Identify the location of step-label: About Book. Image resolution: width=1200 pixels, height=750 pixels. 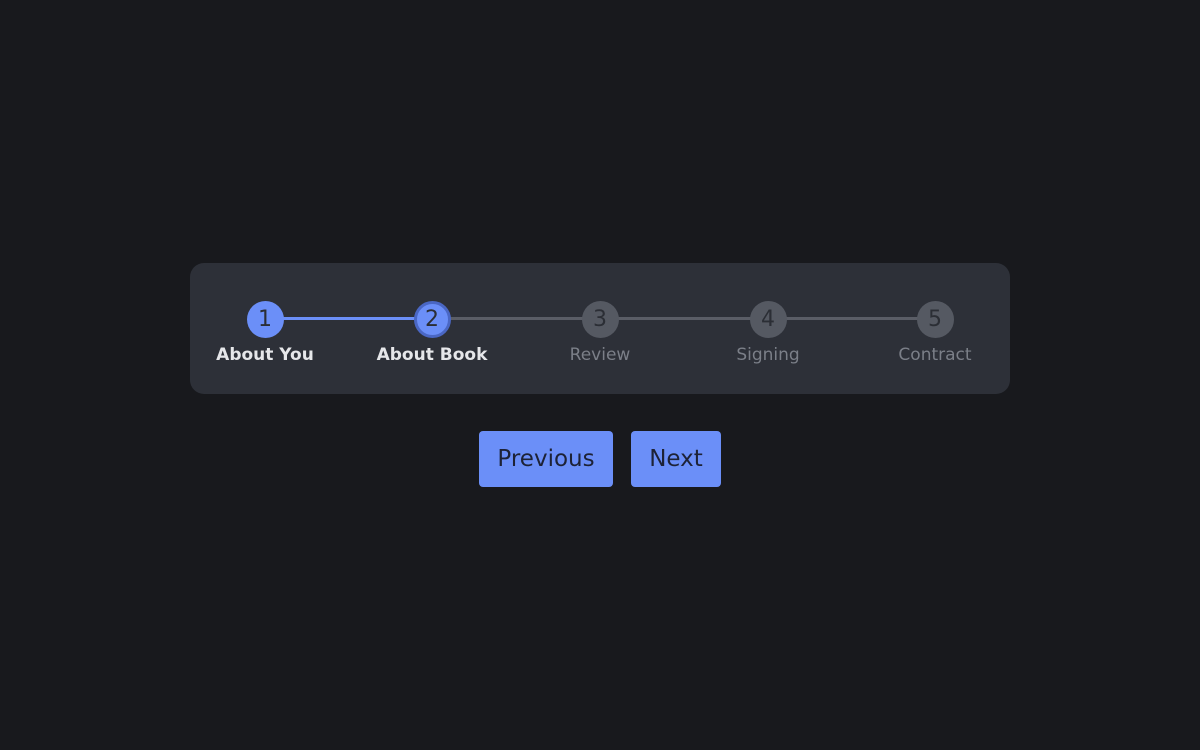
(432, 355).